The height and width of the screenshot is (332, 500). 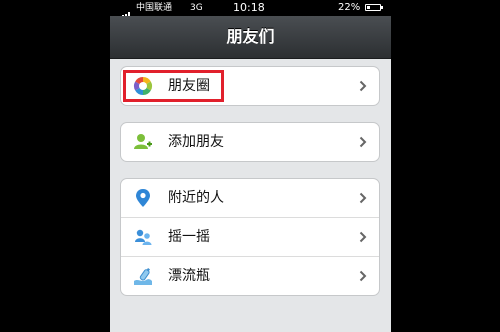 I want to click on status-time: 10:18, so click(x=249, y=7).